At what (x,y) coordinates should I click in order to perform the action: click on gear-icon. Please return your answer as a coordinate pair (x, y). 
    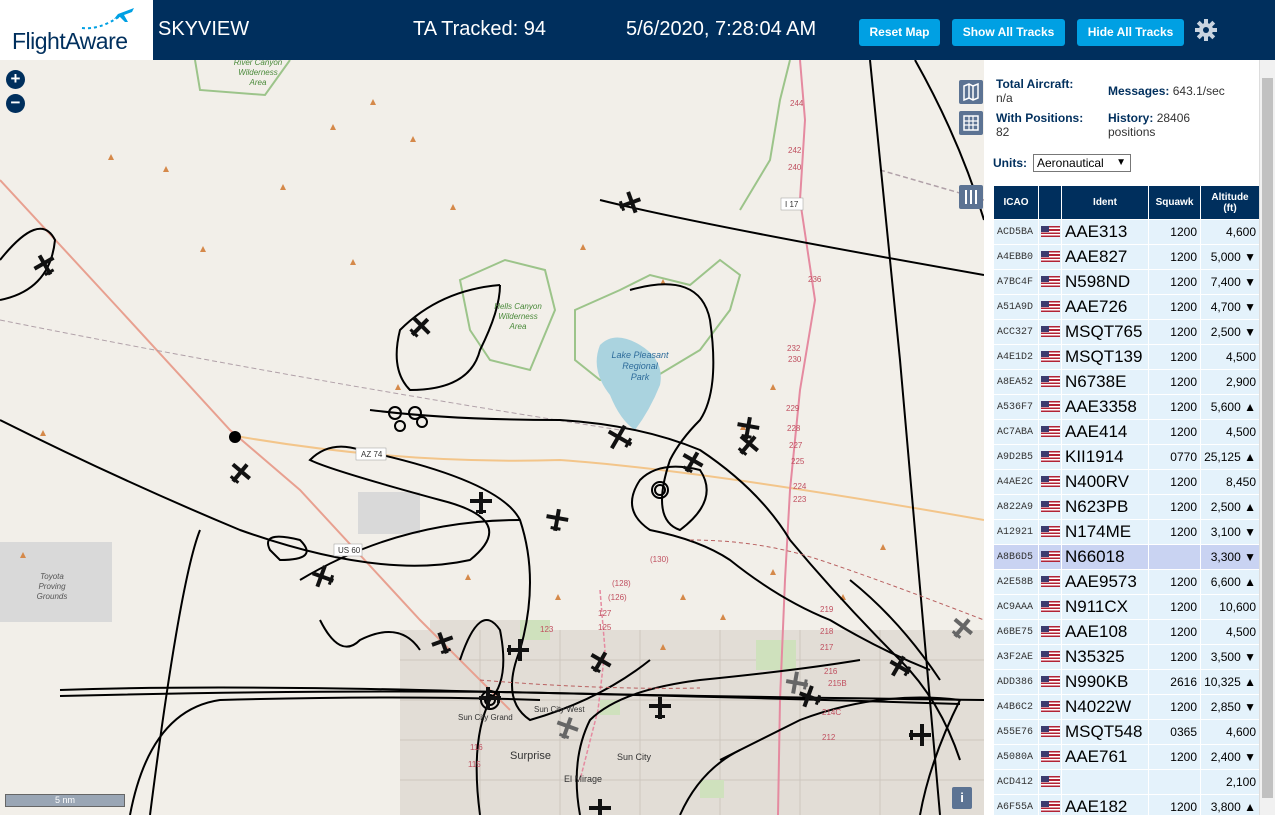
    Looking at the image, I should click on (1206, 30).